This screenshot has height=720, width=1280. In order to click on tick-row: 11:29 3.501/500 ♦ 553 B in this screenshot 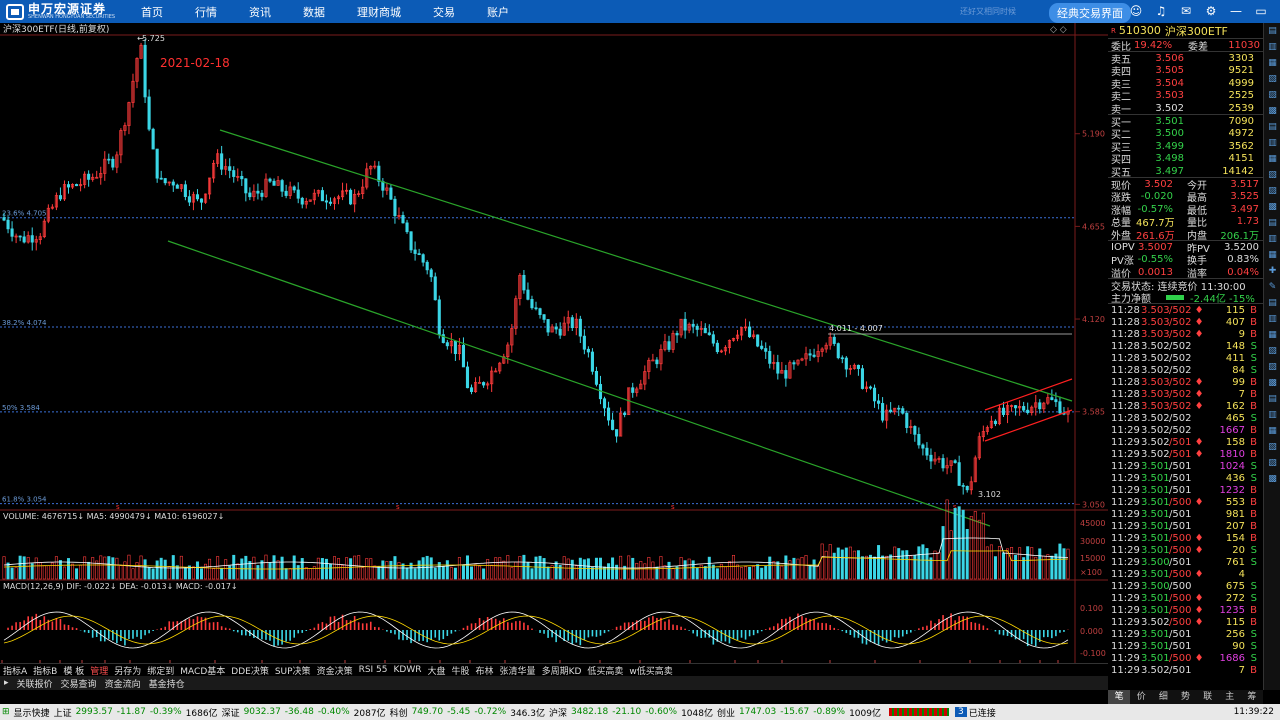, I will do `click(1185, 502)`.